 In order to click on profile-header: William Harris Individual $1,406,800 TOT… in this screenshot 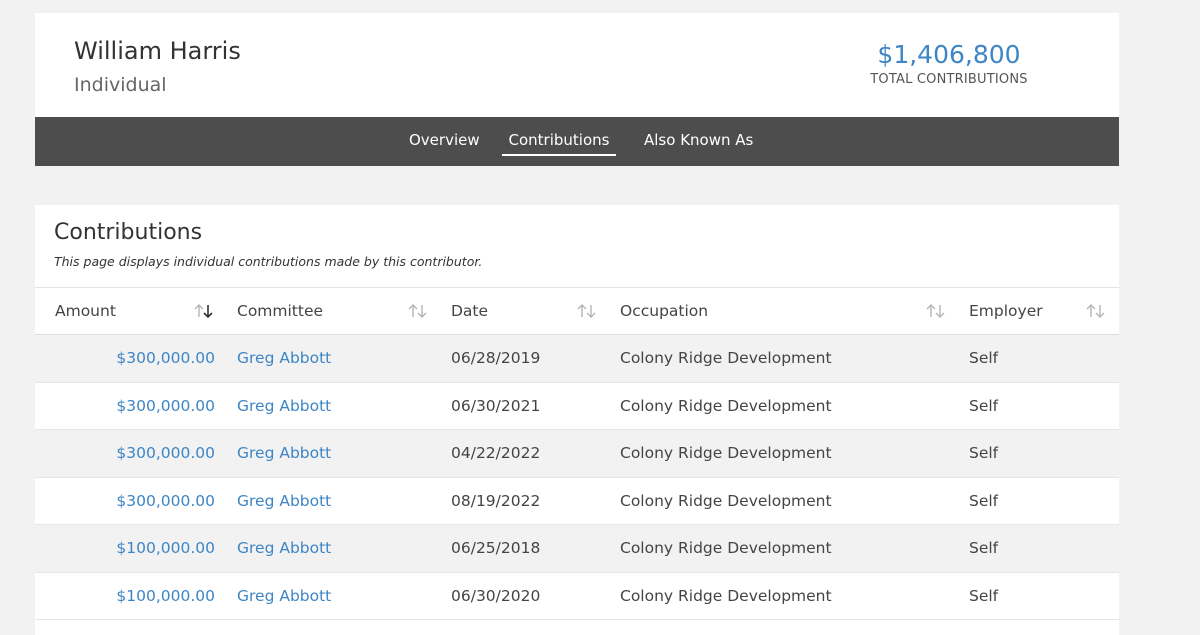, I will do `click(577, 65)`.